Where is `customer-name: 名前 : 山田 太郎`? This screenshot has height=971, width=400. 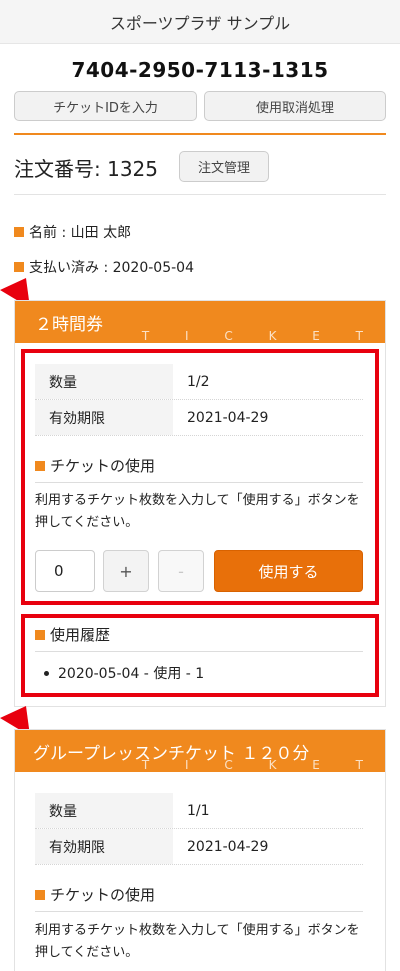 customer-name: 名前 : 山田 太郎 is located at coordinates (72, 232).